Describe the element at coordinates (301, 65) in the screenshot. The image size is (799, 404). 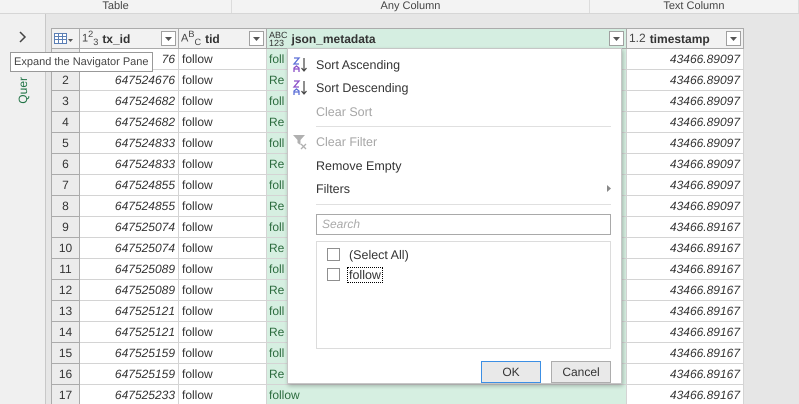
I see `sort-ascending-icon` at that location.